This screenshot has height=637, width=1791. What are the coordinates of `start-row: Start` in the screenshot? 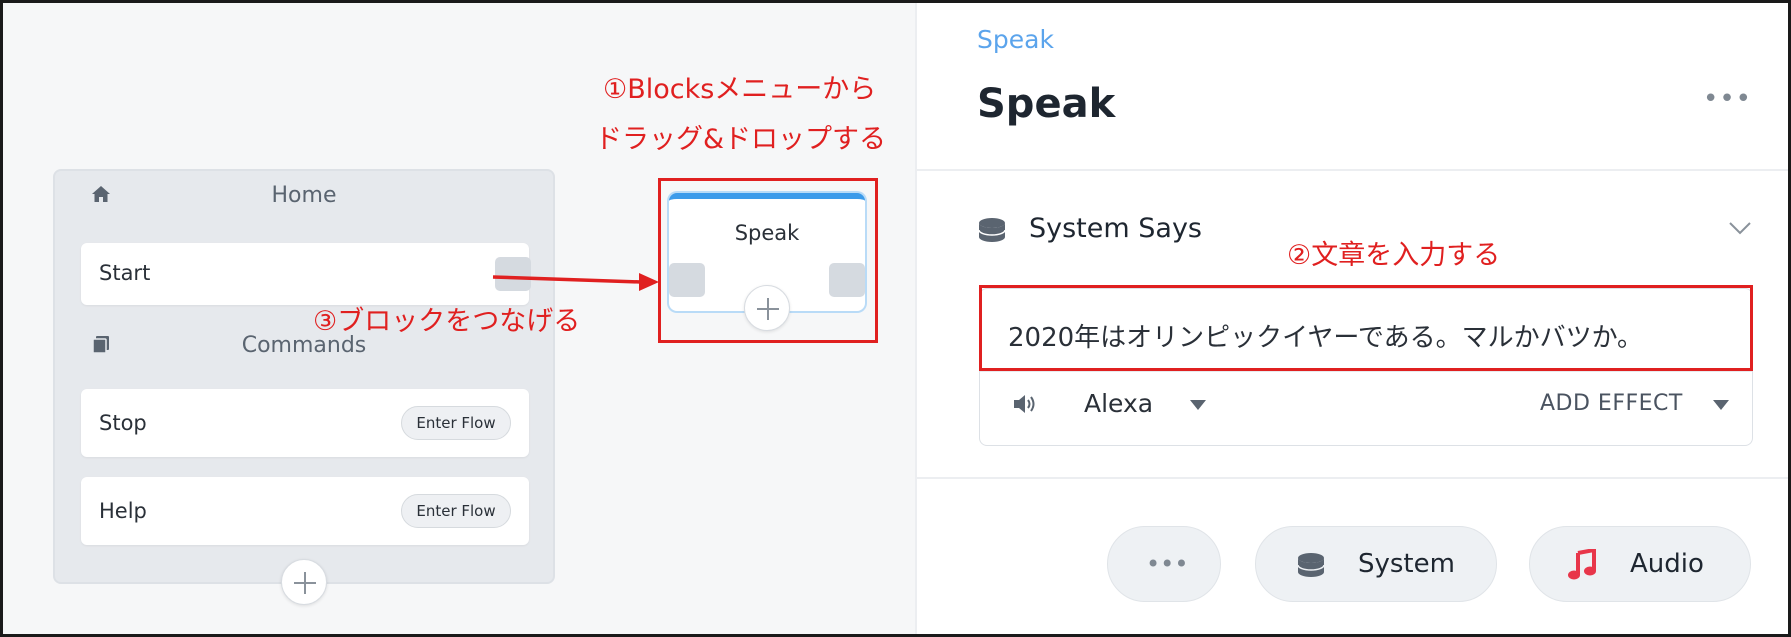 It's located at (306, 274).